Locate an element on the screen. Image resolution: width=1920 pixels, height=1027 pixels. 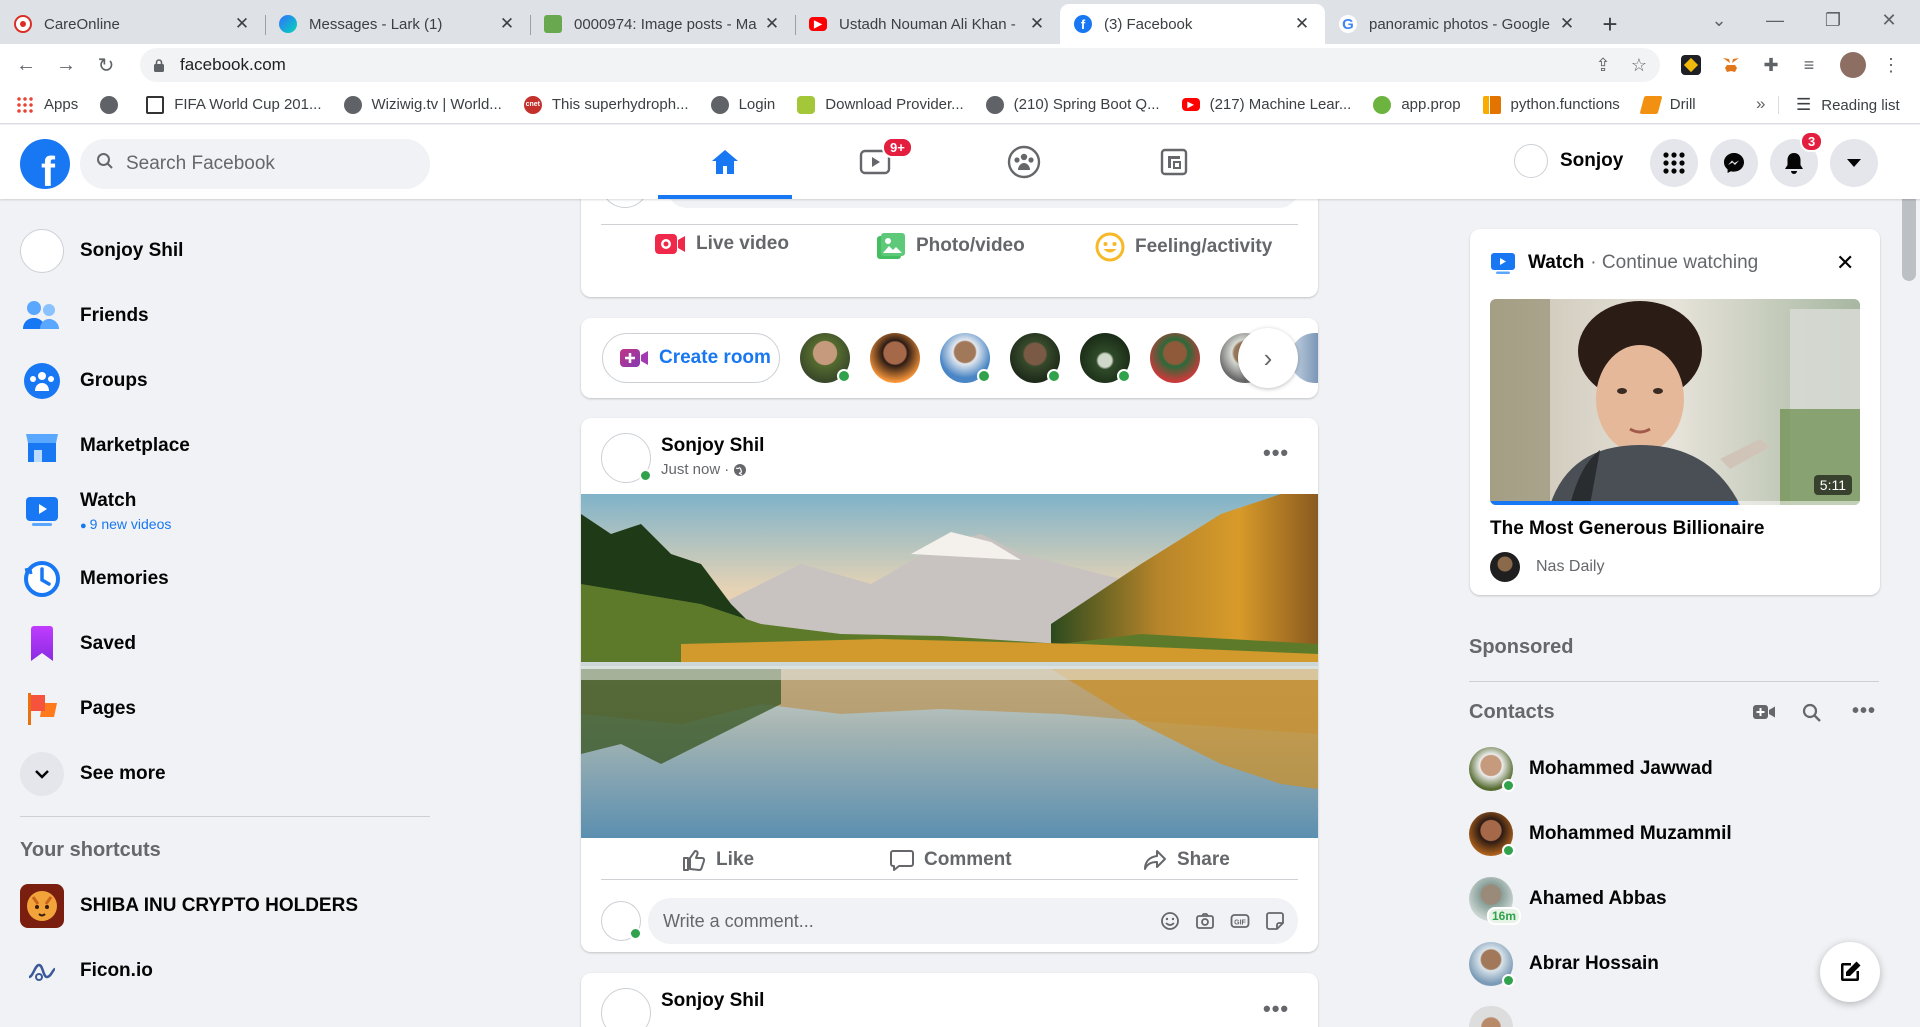
sidebar-item-memories: Memories is located at coordinates (225, 579).